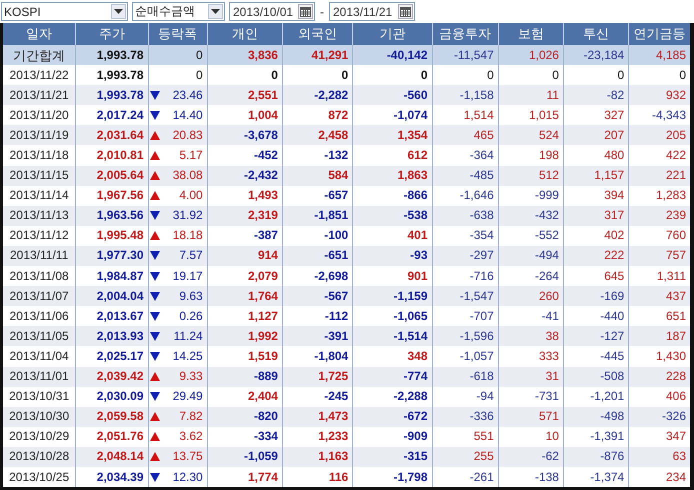 This screenshot has height=490, width=694. What do you see at coordinates (112, 356) in the screenshot?
I see `price-cell: 2,025.17` at bounding box center [112, 356].